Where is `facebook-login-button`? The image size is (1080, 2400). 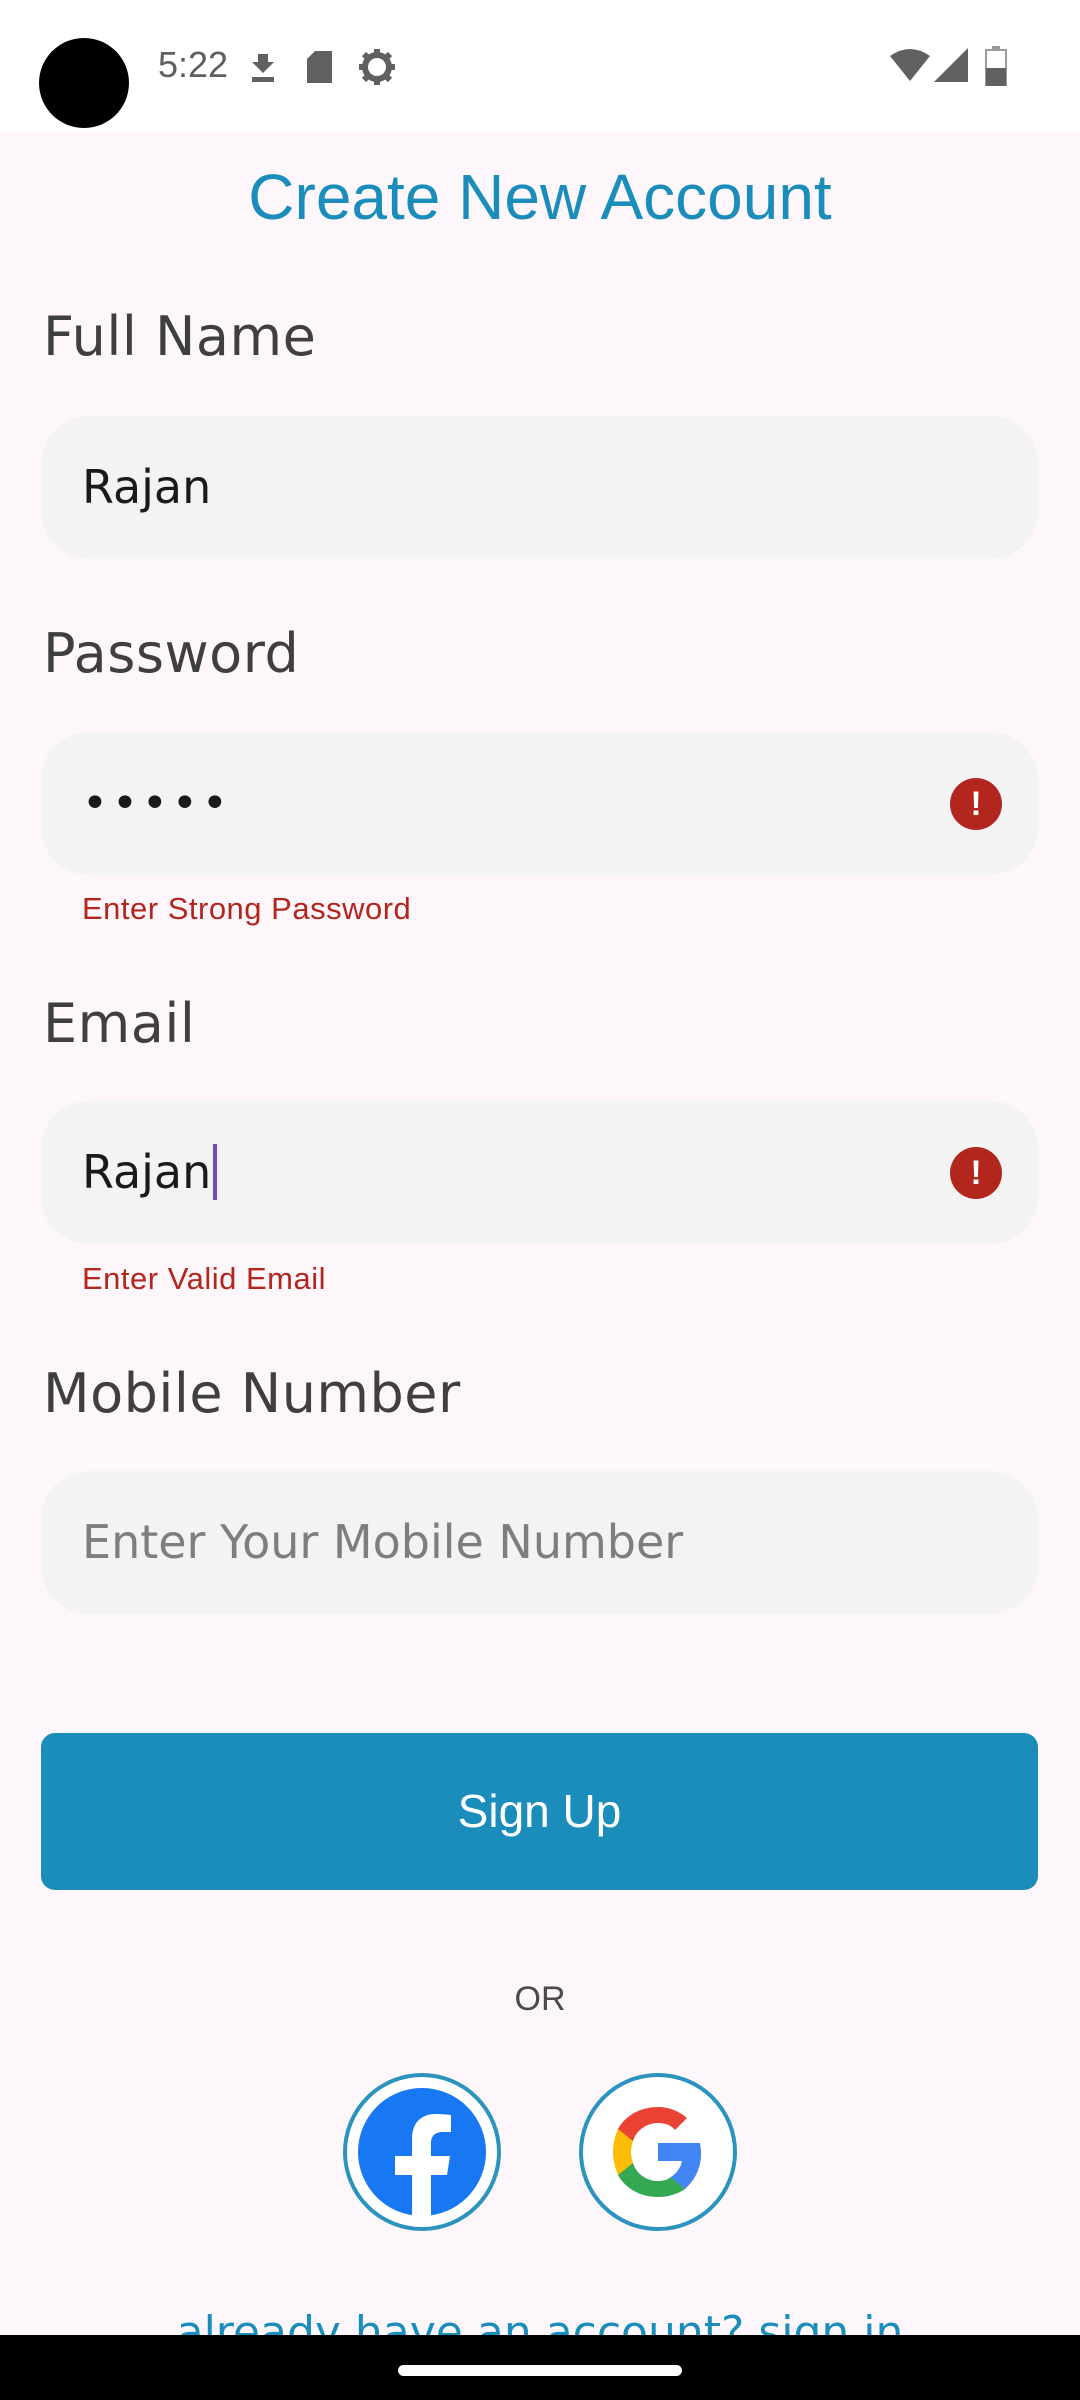
facebook-login-button is located at coordinates (422, 2152).